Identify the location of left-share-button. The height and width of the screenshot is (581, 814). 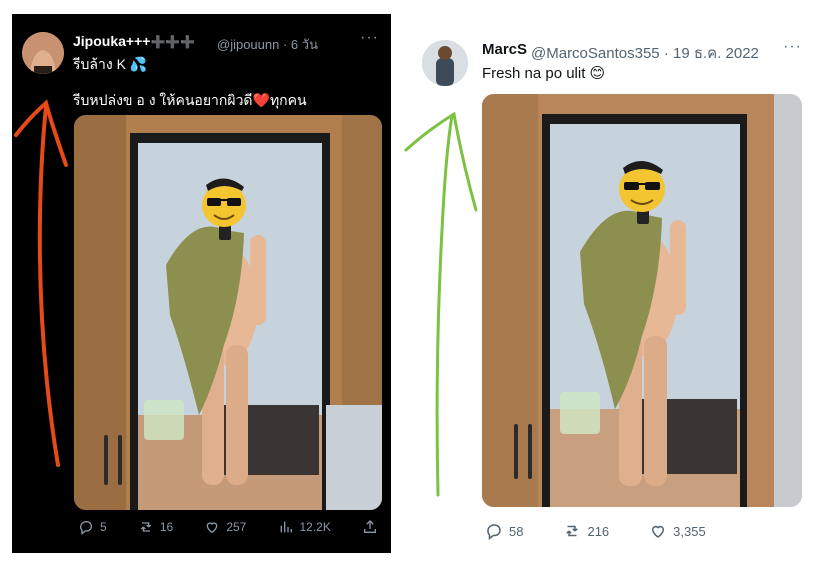
(370, 527).